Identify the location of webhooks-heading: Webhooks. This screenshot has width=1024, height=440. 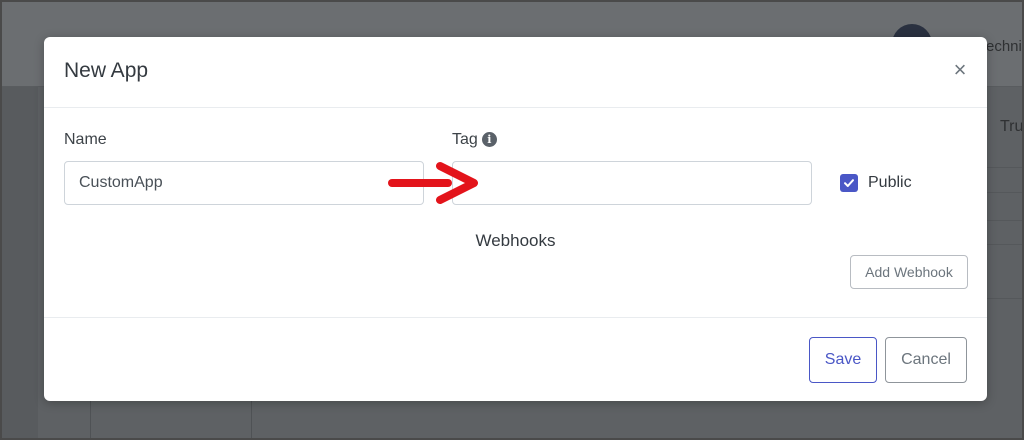
(515, 240).